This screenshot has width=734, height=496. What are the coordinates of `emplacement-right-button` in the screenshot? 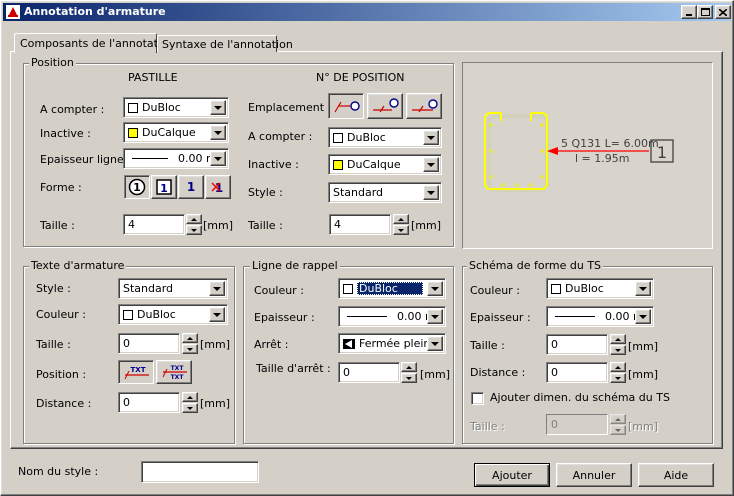 It's located at (424, 106).